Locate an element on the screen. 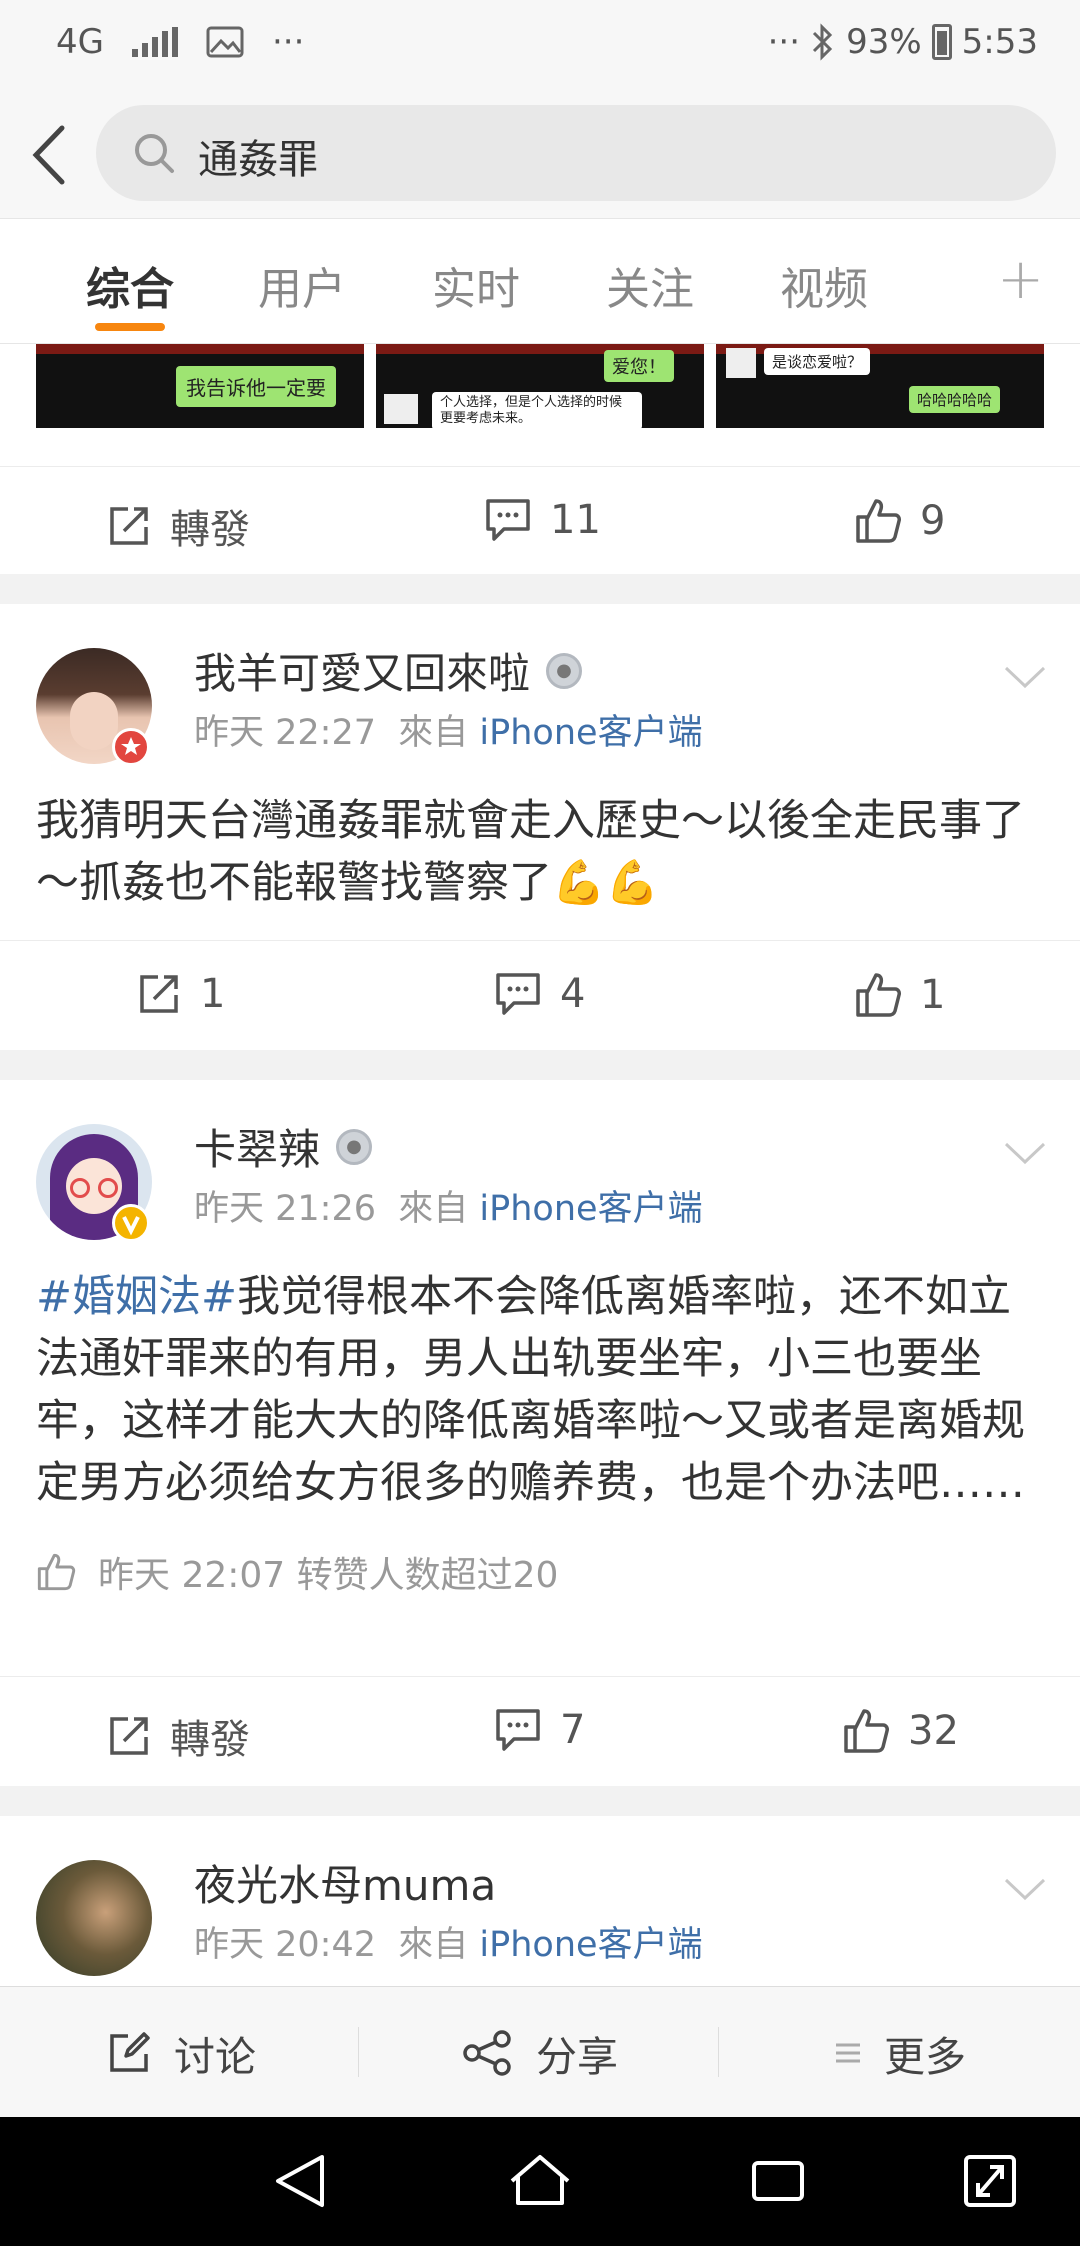 This screenshot has height=2246, width=1080. more-button: 更多 is located at coordinates (900, 2053).